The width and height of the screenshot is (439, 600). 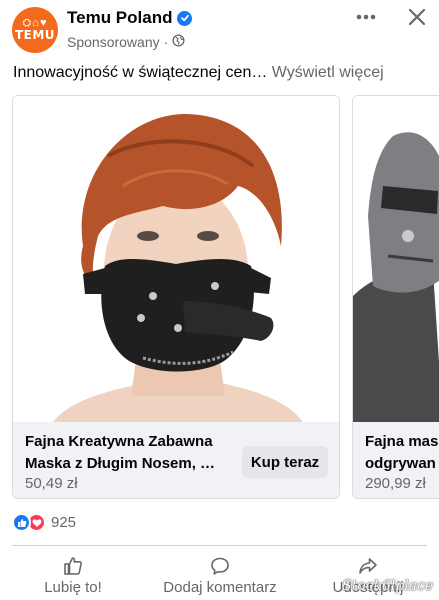 I want to click on more-options-button, so click(x=366, y=17).